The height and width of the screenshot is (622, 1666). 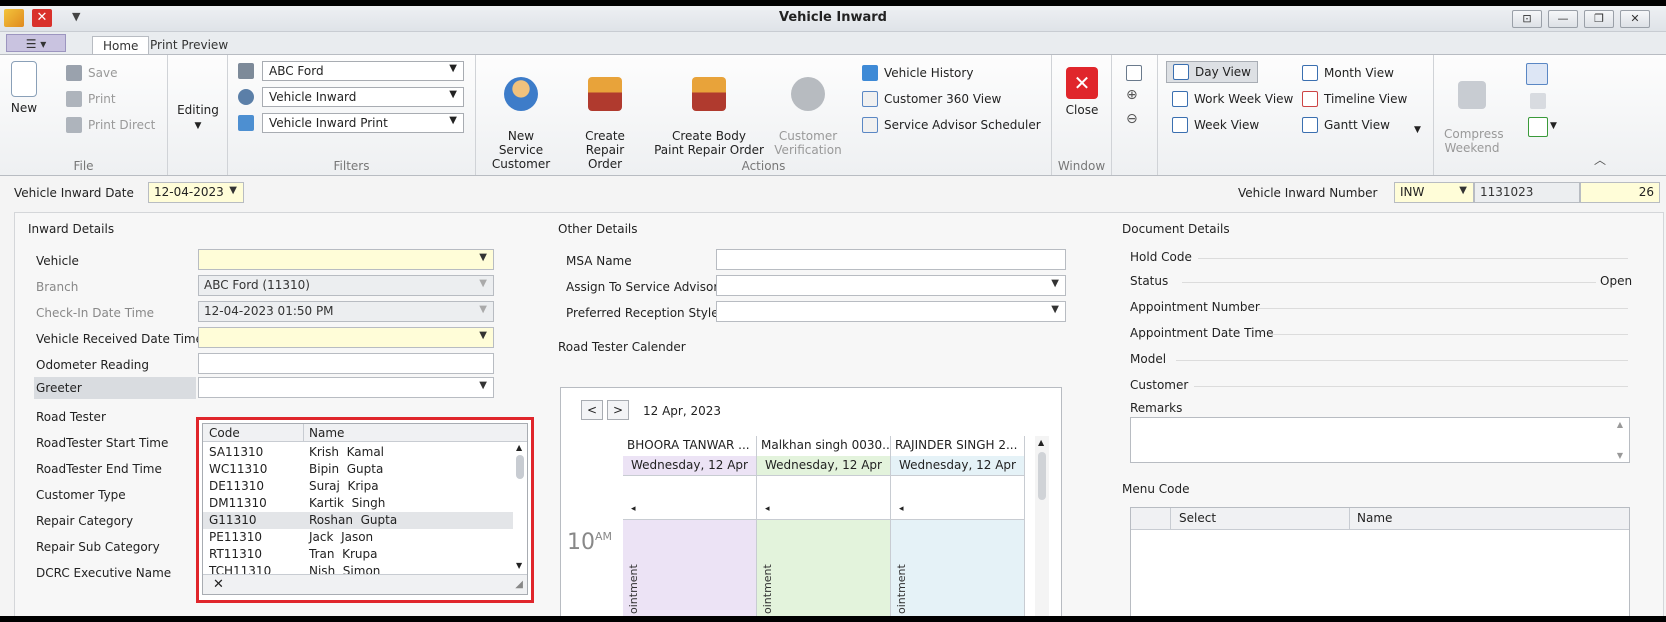 I want to click on collapse-ribbon-icon: ︿, so click(x=1600, y=159).